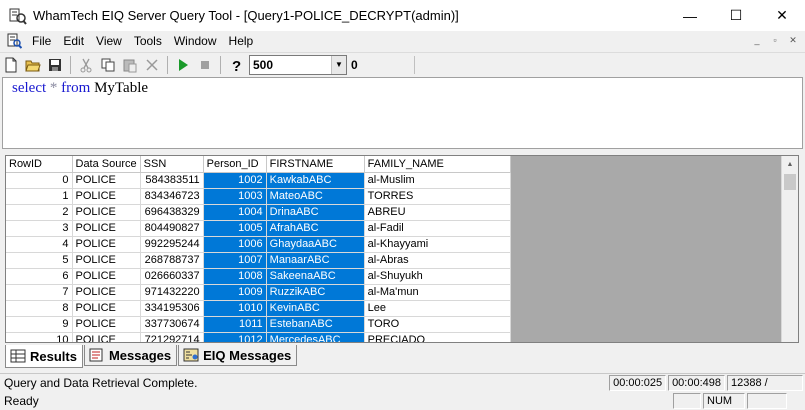 This screenshot has width=805, height=410. What do you see at coordinates (172, 228) in the screenshot?
I see `cell-ssn: 804490827` at bounding box center [172, 228].